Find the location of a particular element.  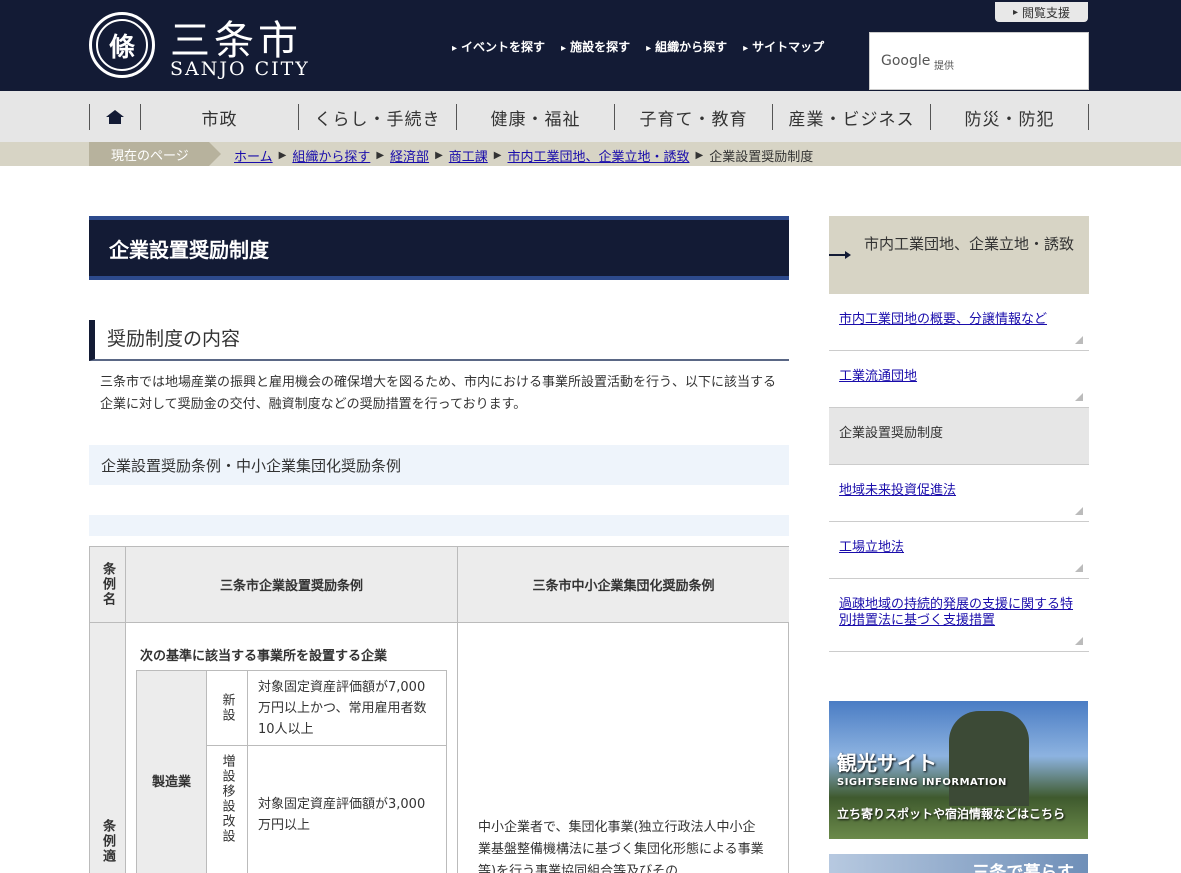

expand-label: 増設移設改設 is located at coordinates (227, 809).